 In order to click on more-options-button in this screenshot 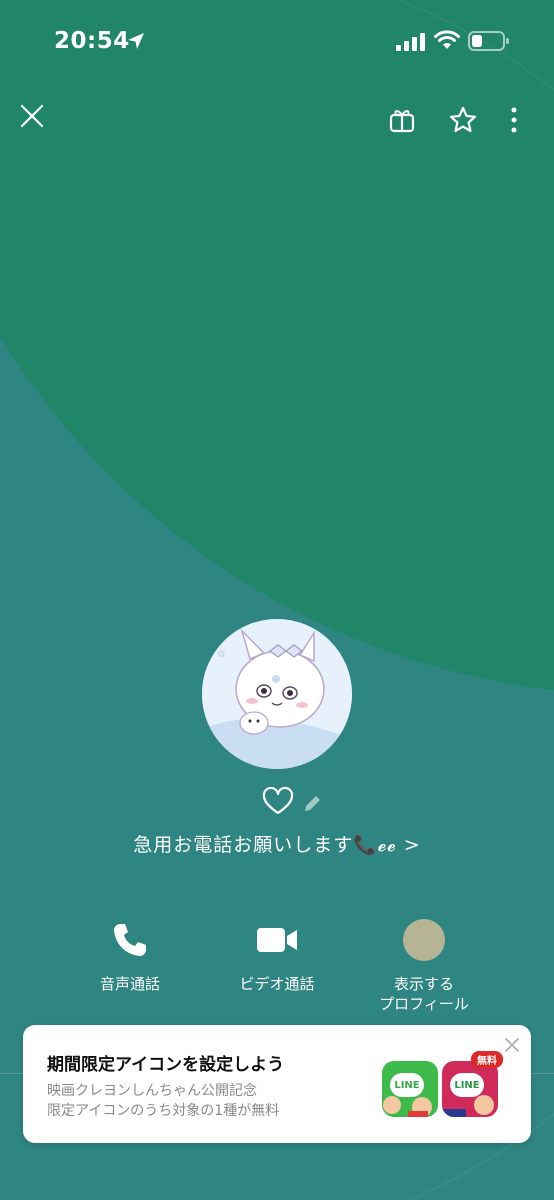, I will do `click(514, 120)`.